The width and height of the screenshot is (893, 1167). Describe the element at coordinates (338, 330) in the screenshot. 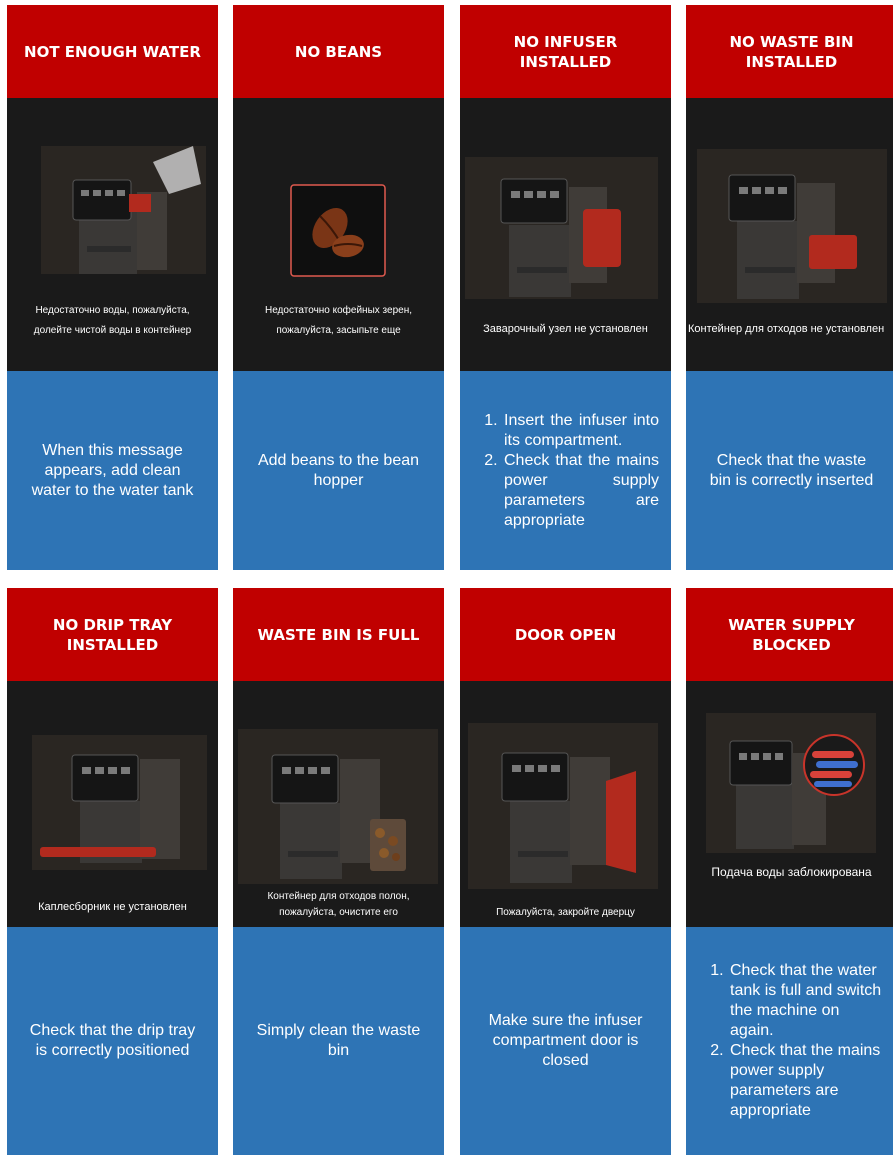

I see `screen-caption-2: пожалуйста, засыпьте еще` at that location.